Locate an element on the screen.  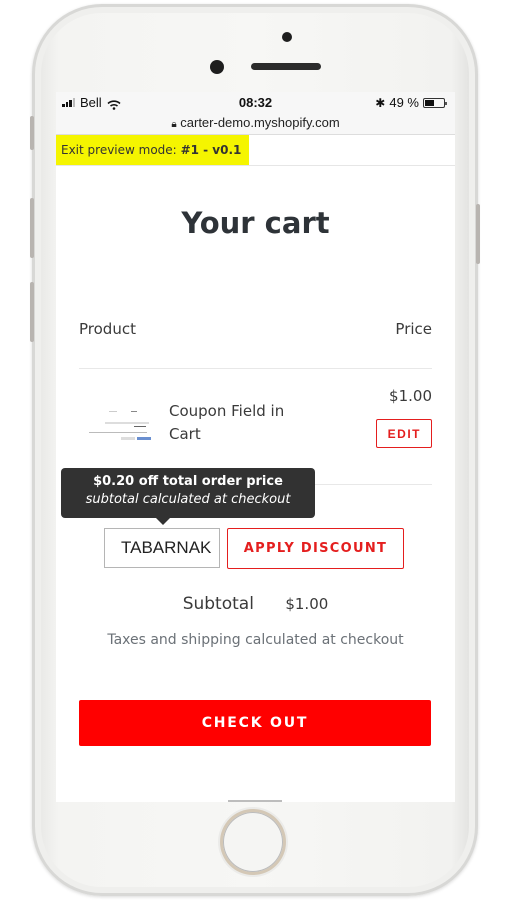
url-text: carter-demo.myshopify.com is located at coordinates (260, 122).